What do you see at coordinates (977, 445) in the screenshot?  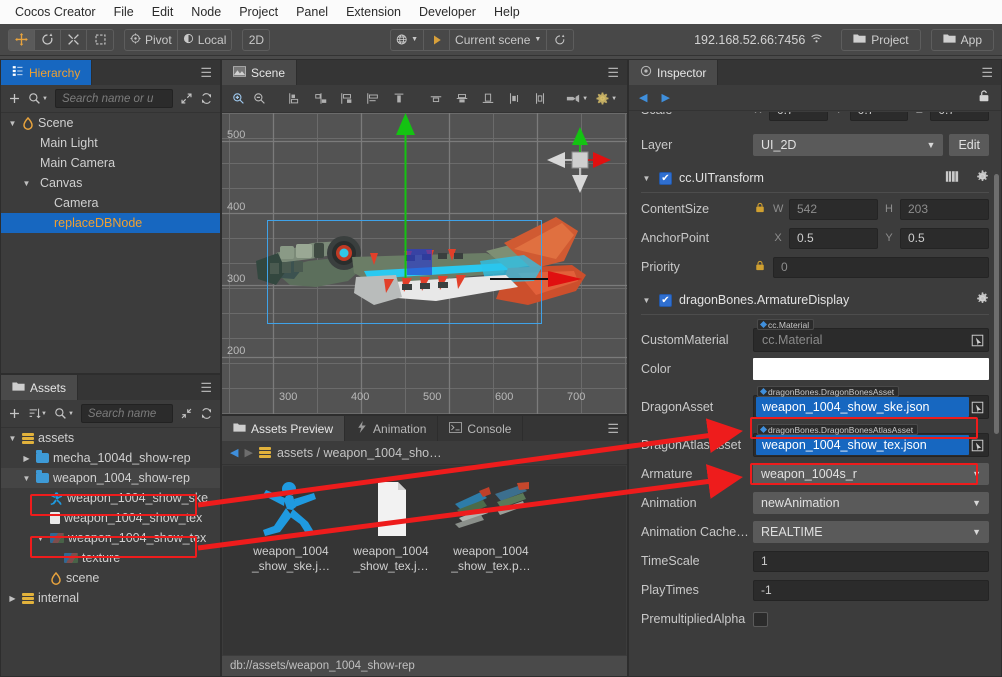 I see `dragonatlasasset-pick-button` at bounding box center [977, 445].